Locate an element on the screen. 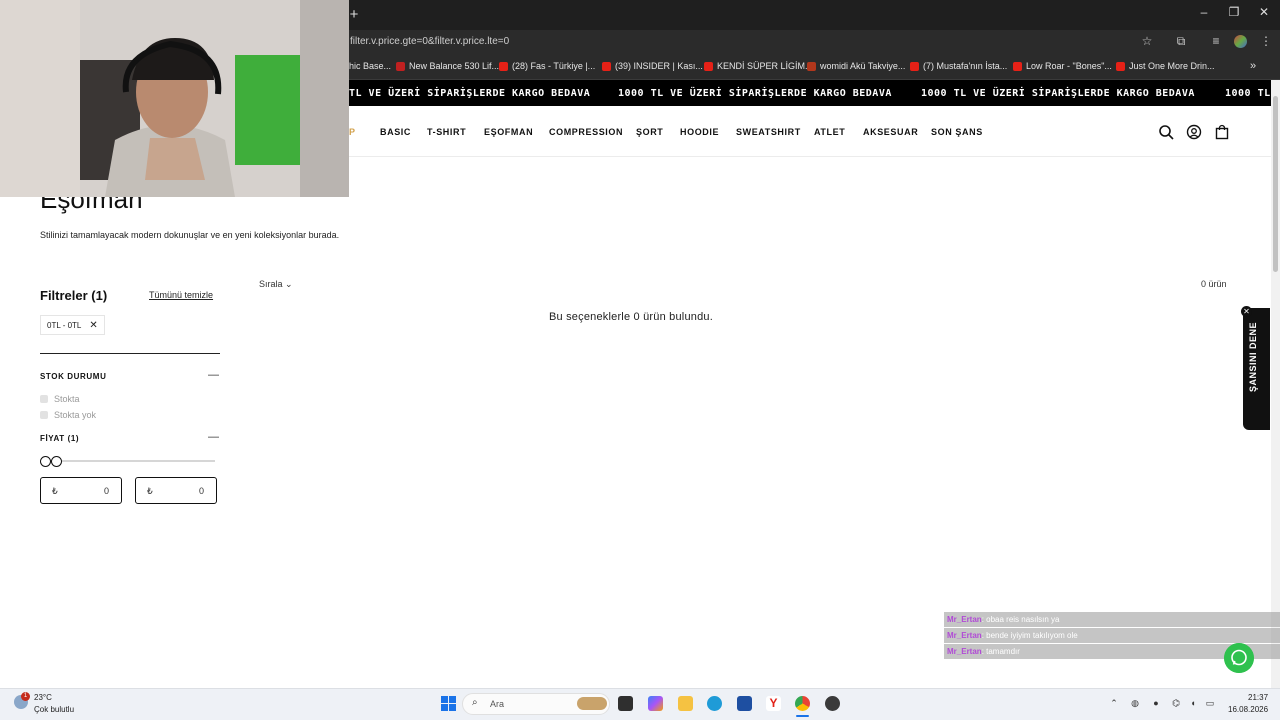 The height and width of the screenshot is (720, 1280). new-tab-button: + is located at coordinates (354, 14).